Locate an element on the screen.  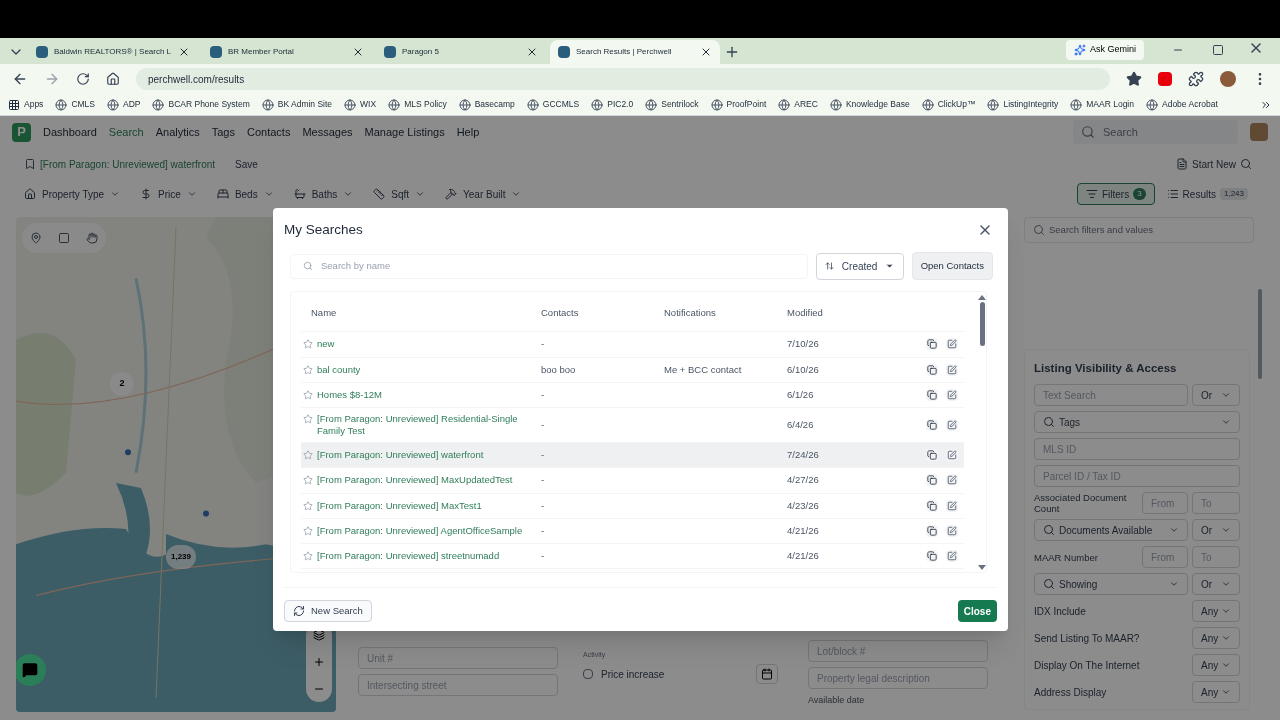
filter-dropdown: Beds is located at coordinates (245, 194).